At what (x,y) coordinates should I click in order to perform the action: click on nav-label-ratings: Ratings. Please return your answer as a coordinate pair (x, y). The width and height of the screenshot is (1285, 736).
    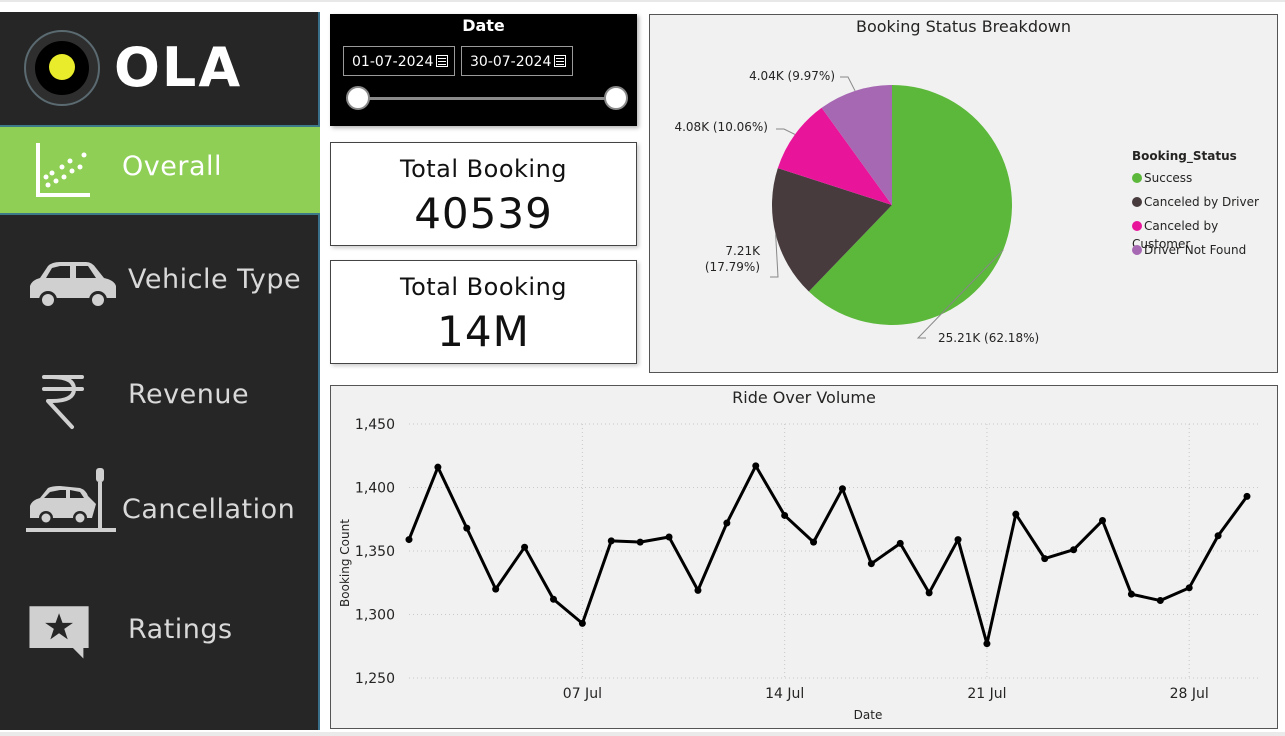
    Looking at the image, I should click on (180, 629).